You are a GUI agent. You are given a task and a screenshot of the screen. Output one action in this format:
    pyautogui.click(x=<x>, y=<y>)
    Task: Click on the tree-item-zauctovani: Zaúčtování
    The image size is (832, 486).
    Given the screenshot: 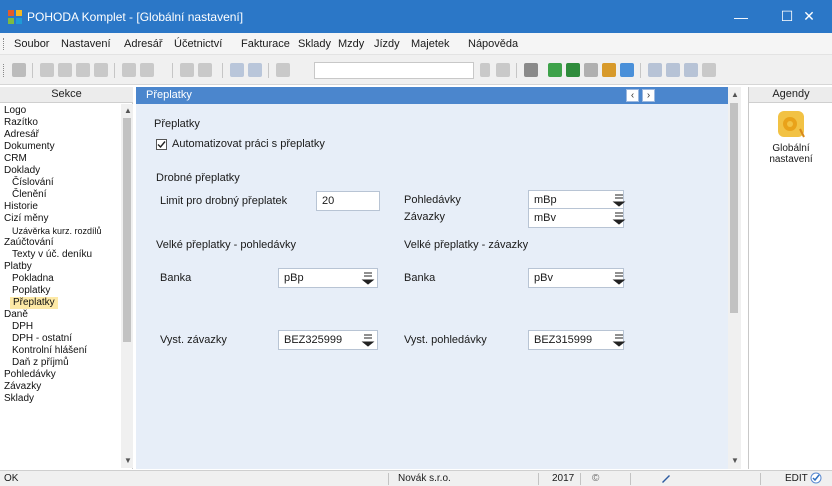 What is the action you would take?
    pyautogui.click(x=28, y=243)
    